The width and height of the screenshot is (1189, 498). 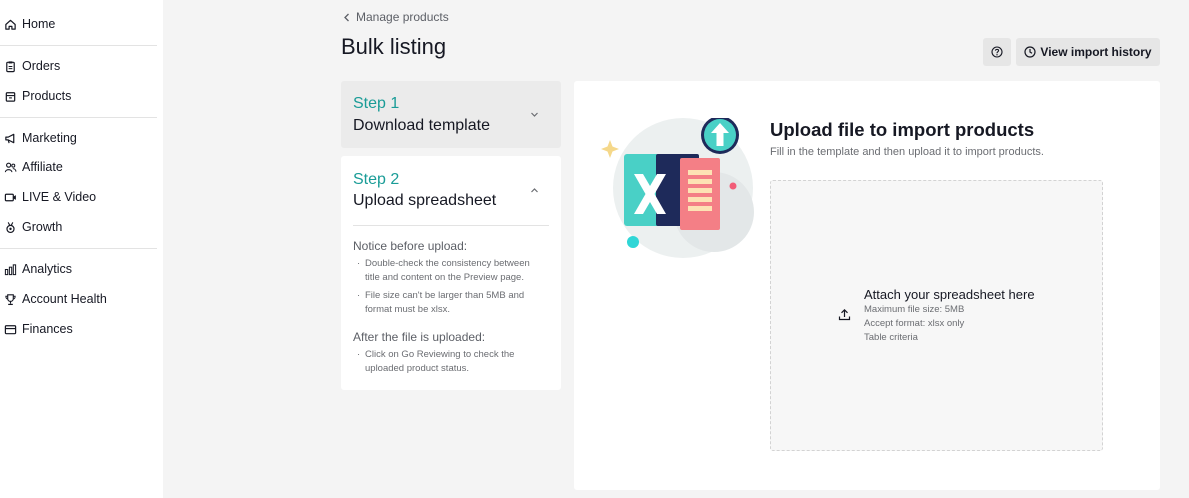 What do you see at coordinates (47, 96) in the screenshot?
I see `sidebar-item-label: Products` at bounding box center [47, 96].